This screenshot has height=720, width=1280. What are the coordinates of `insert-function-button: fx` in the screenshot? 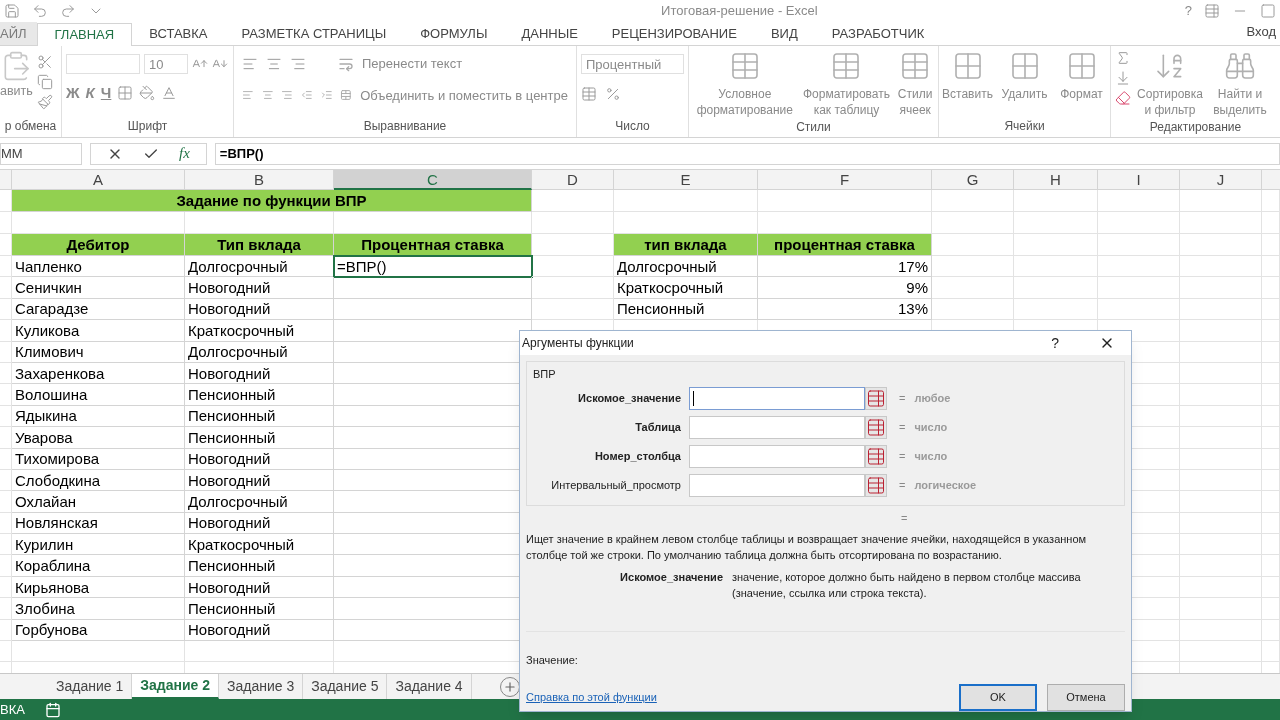 It's located at (184, 153).